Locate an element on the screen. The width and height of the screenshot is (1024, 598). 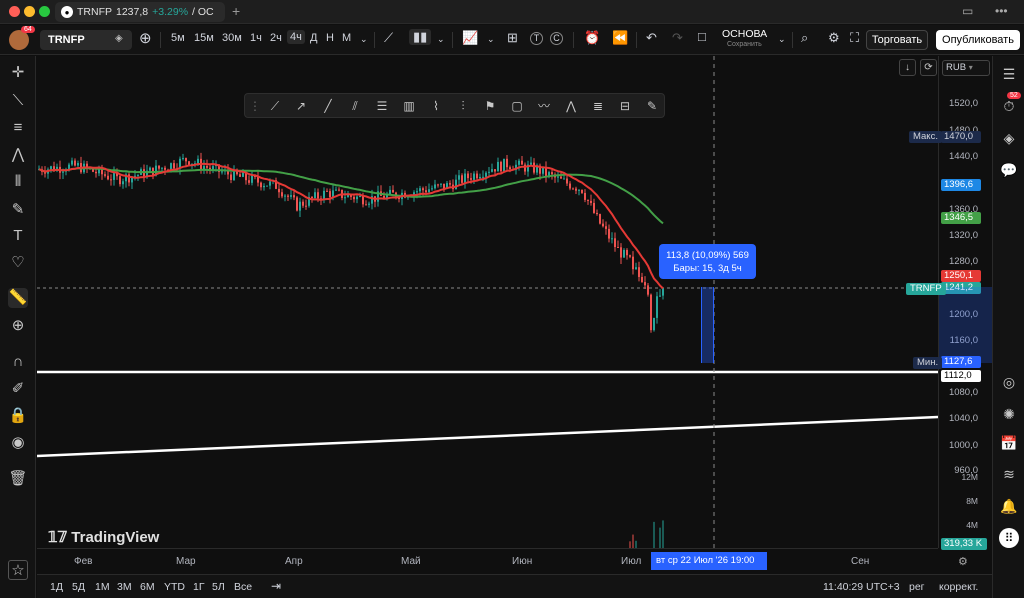
close-window-button is located at coordinates (14, 11).